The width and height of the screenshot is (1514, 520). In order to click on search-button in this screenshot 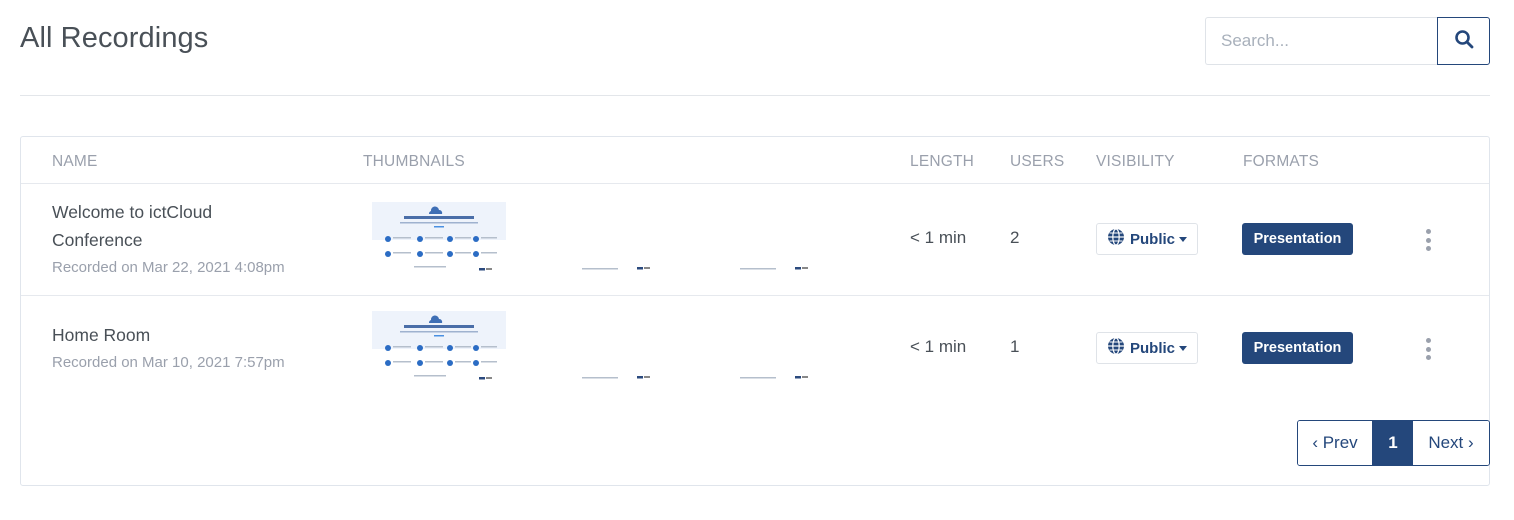, I will do `click(1463, 41)`.